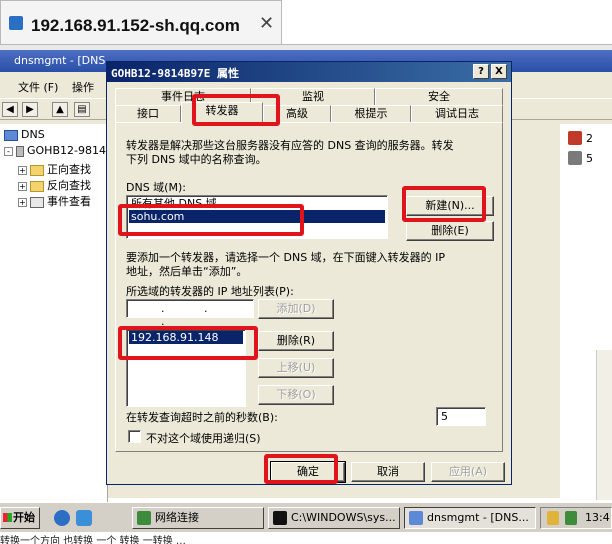 This screenshot has height=544, width=612. Describe the element at coordinates (30, 109) in the screenshot. I see `forward-icon: ▶` at that location.